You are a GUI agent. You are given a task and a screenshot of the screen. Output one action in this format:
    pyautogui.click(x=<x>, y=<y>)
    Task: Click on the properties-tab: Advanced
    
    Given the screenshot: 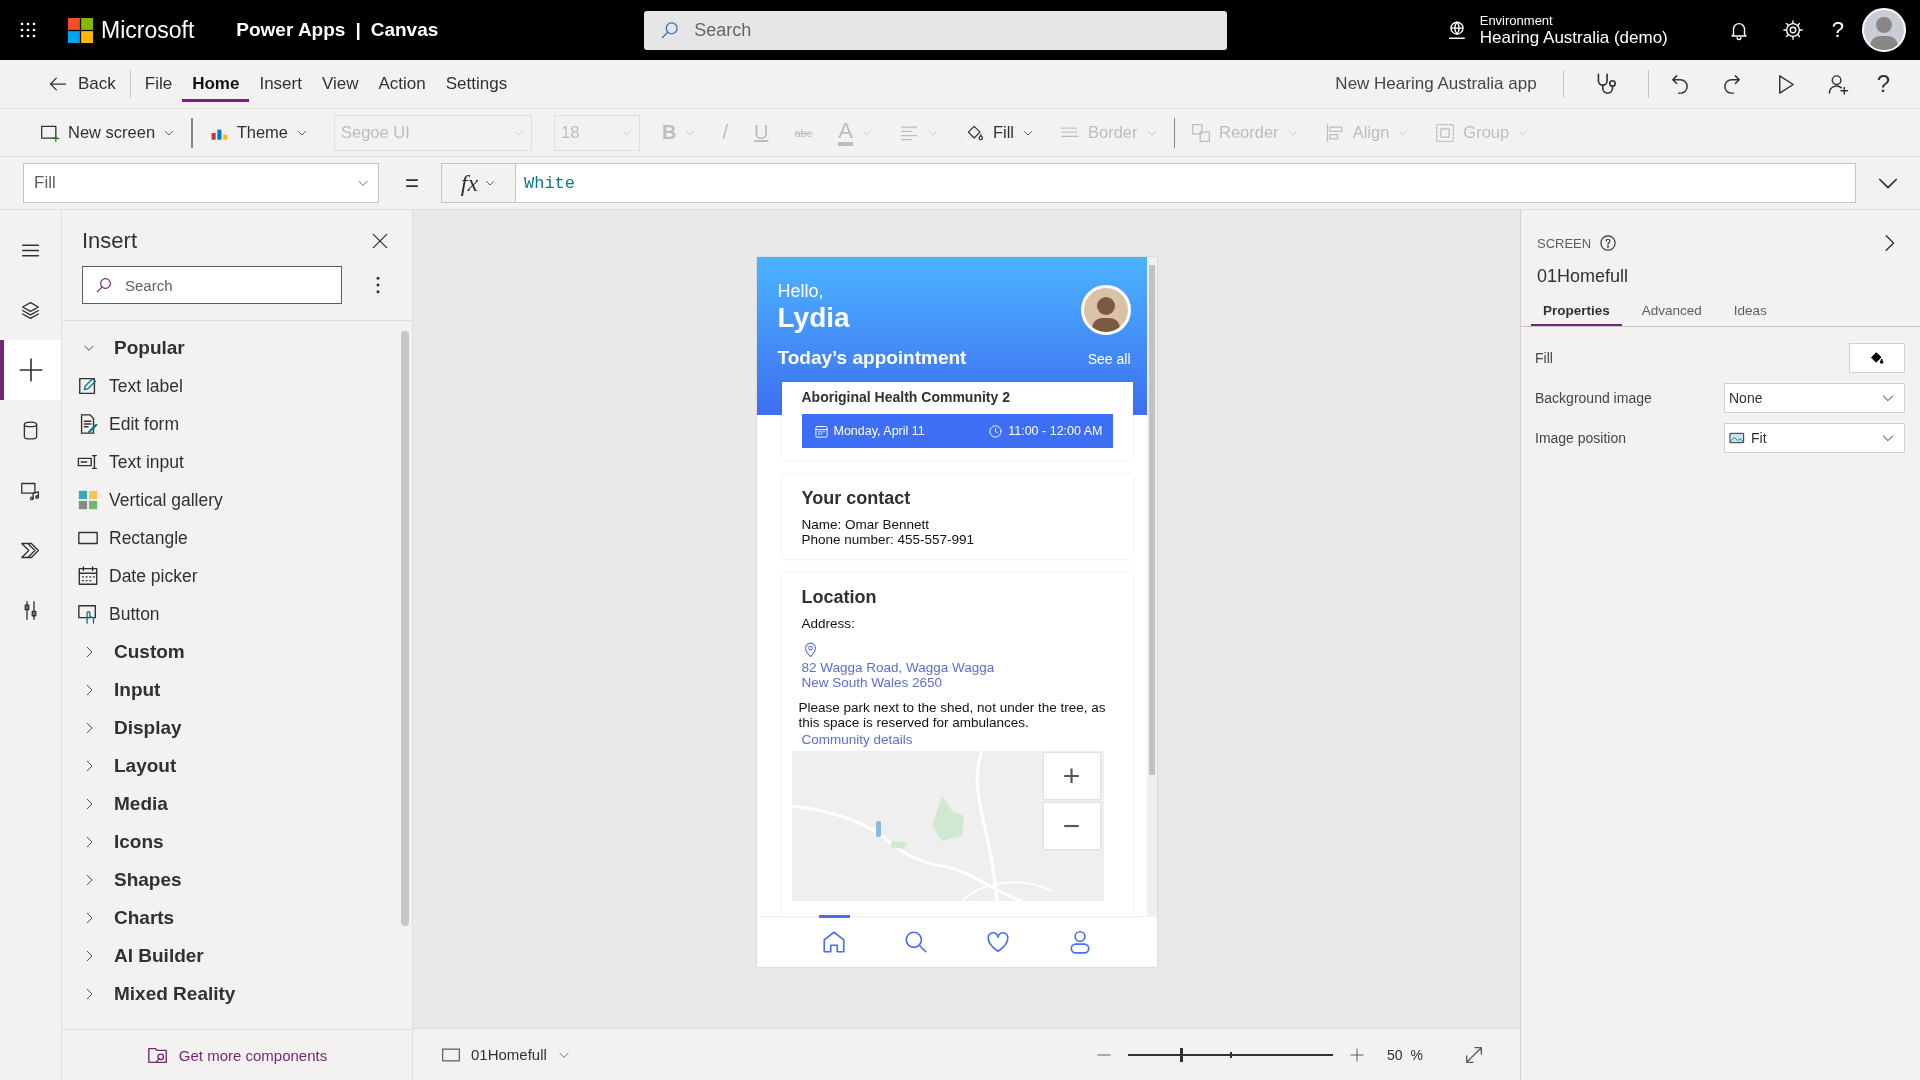 What is the action you would take?
    pyautogui.click(x=1671, y=314)
    